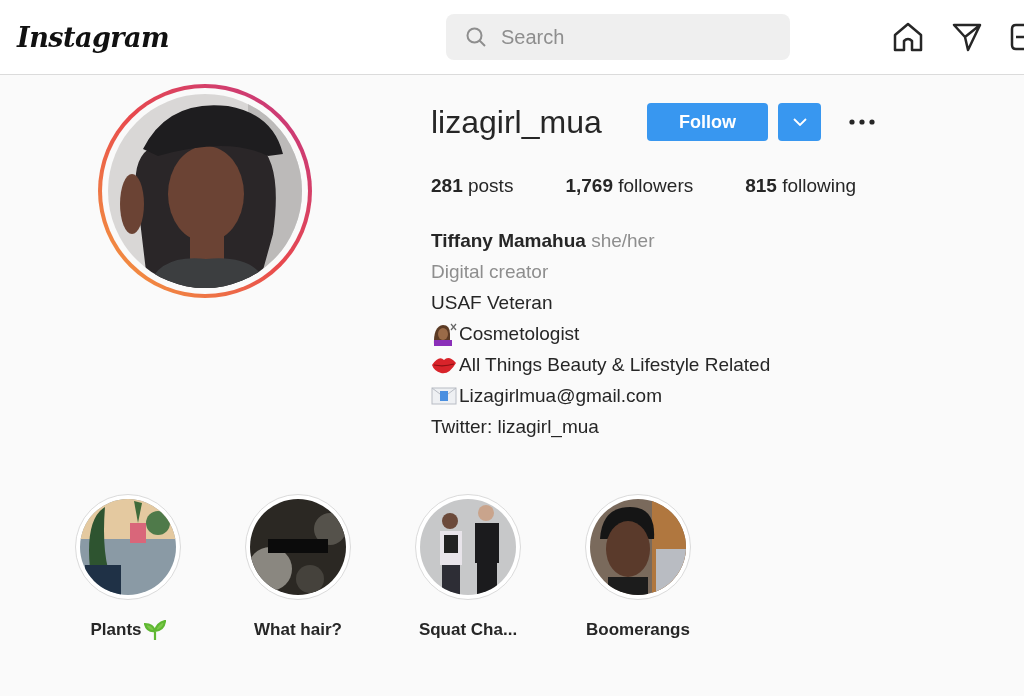  What do you see at coordinates (618, 37) in the screenshot?
I see `search-field: Search` at bounding box center [618, 37].